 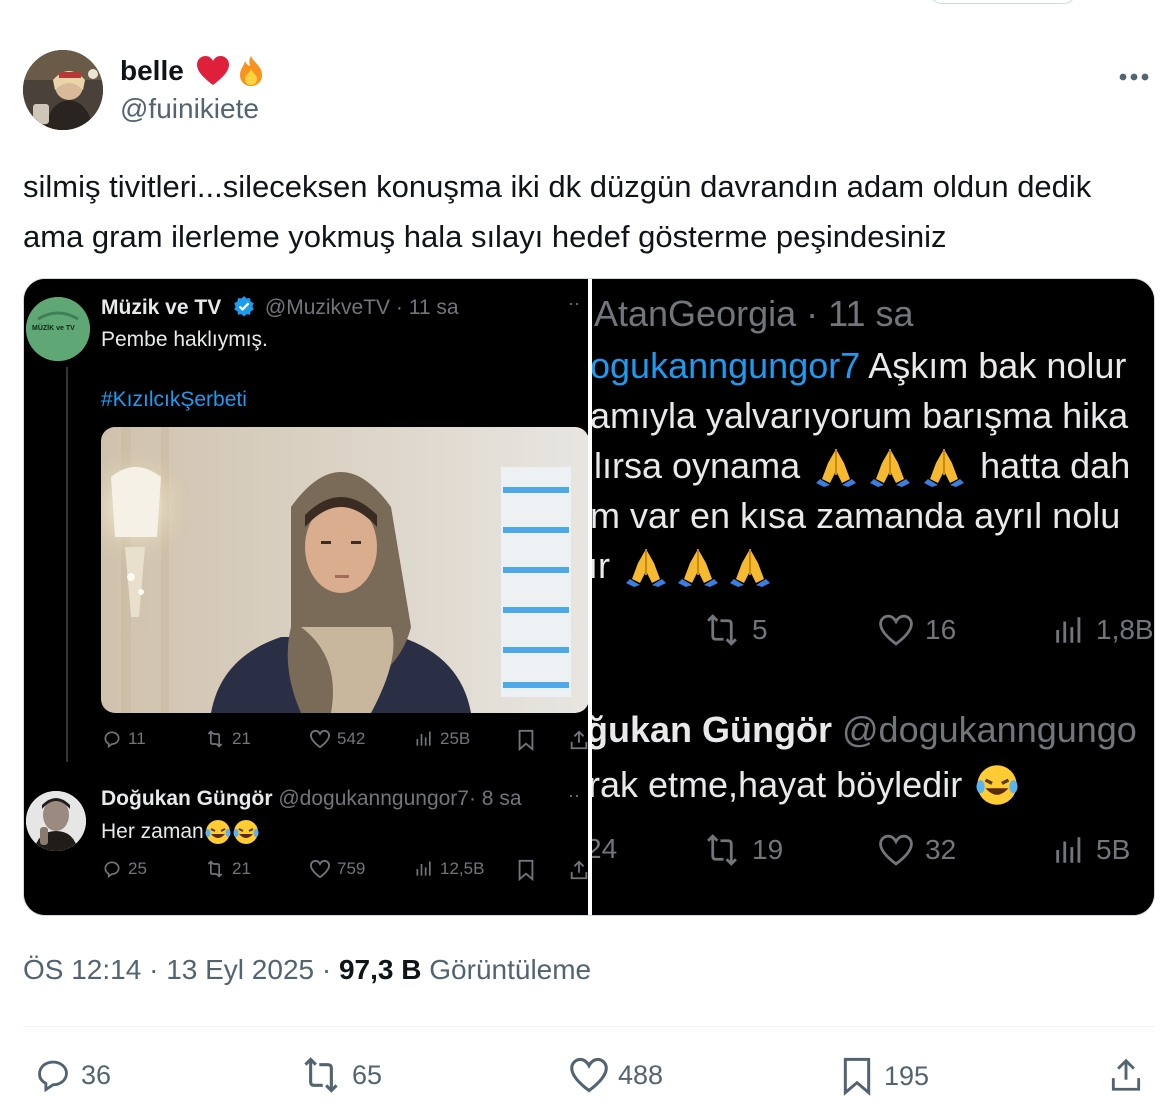 What do you see at coordinates (96, 1074) in the screenshot?
I see `reply-count: 36` at bounding box center [96, 1074].